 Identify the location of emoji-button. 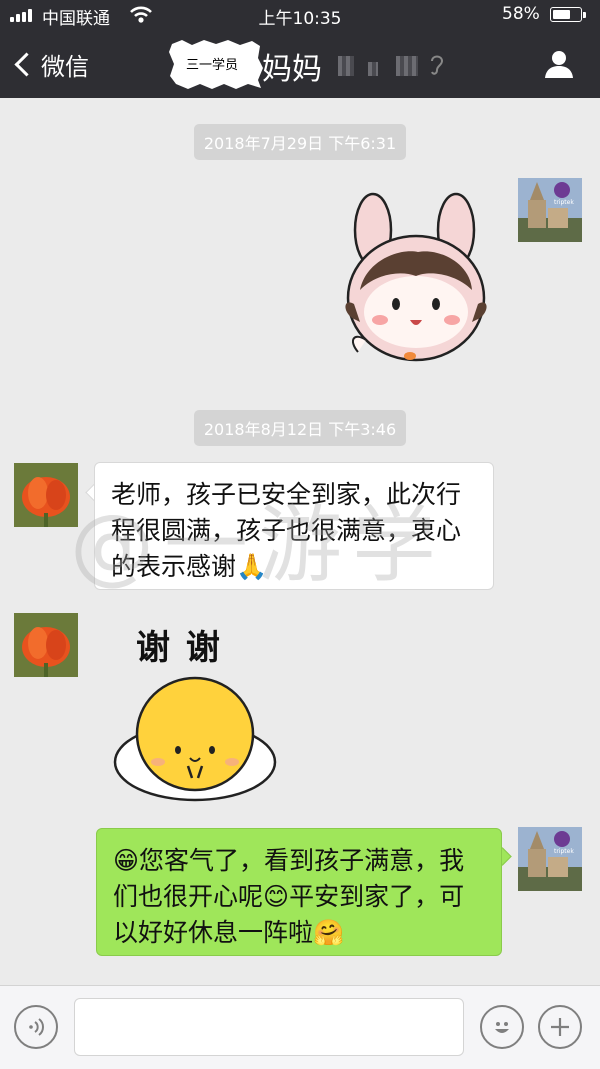
(502, 1027).